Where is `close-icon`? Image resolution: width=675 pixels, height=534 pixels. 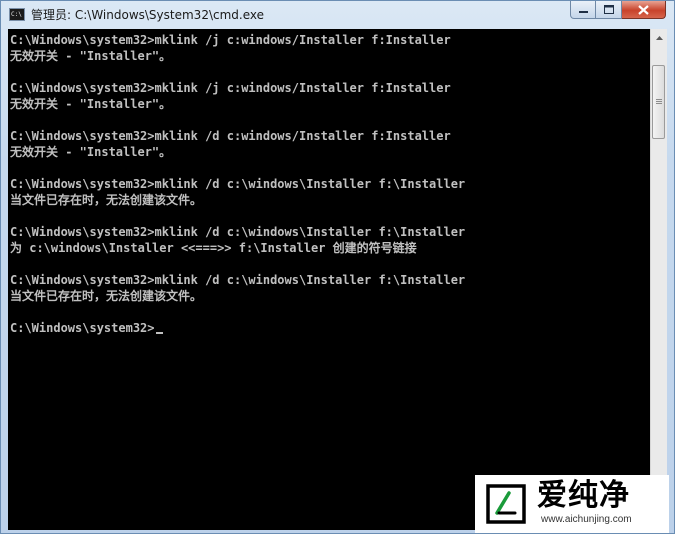
close-icon is located at coordinates (643, 9).